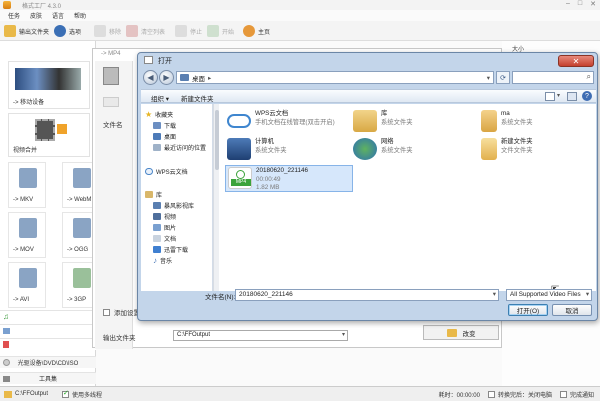 The height and width of the screenshot is (401, 600). I want to click on menu-task: 任务, so click(14, 15).